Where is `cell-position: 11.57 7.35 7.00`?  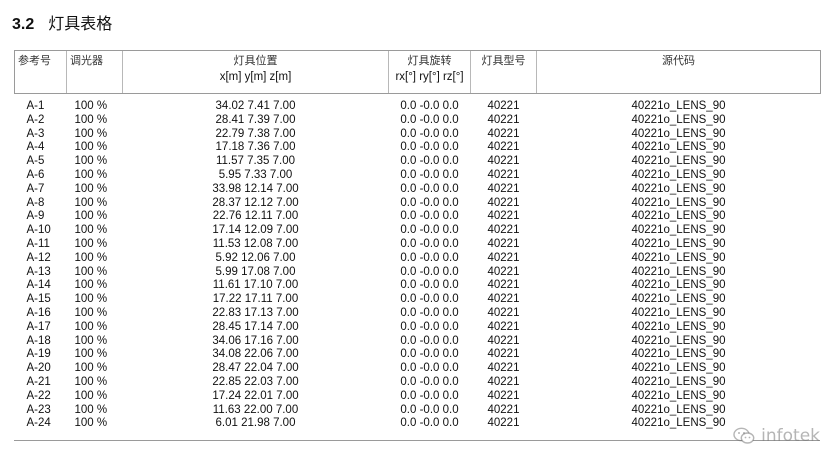
cell-position: 11.57 7.35 7.00 is located at coordinates (255, 161).